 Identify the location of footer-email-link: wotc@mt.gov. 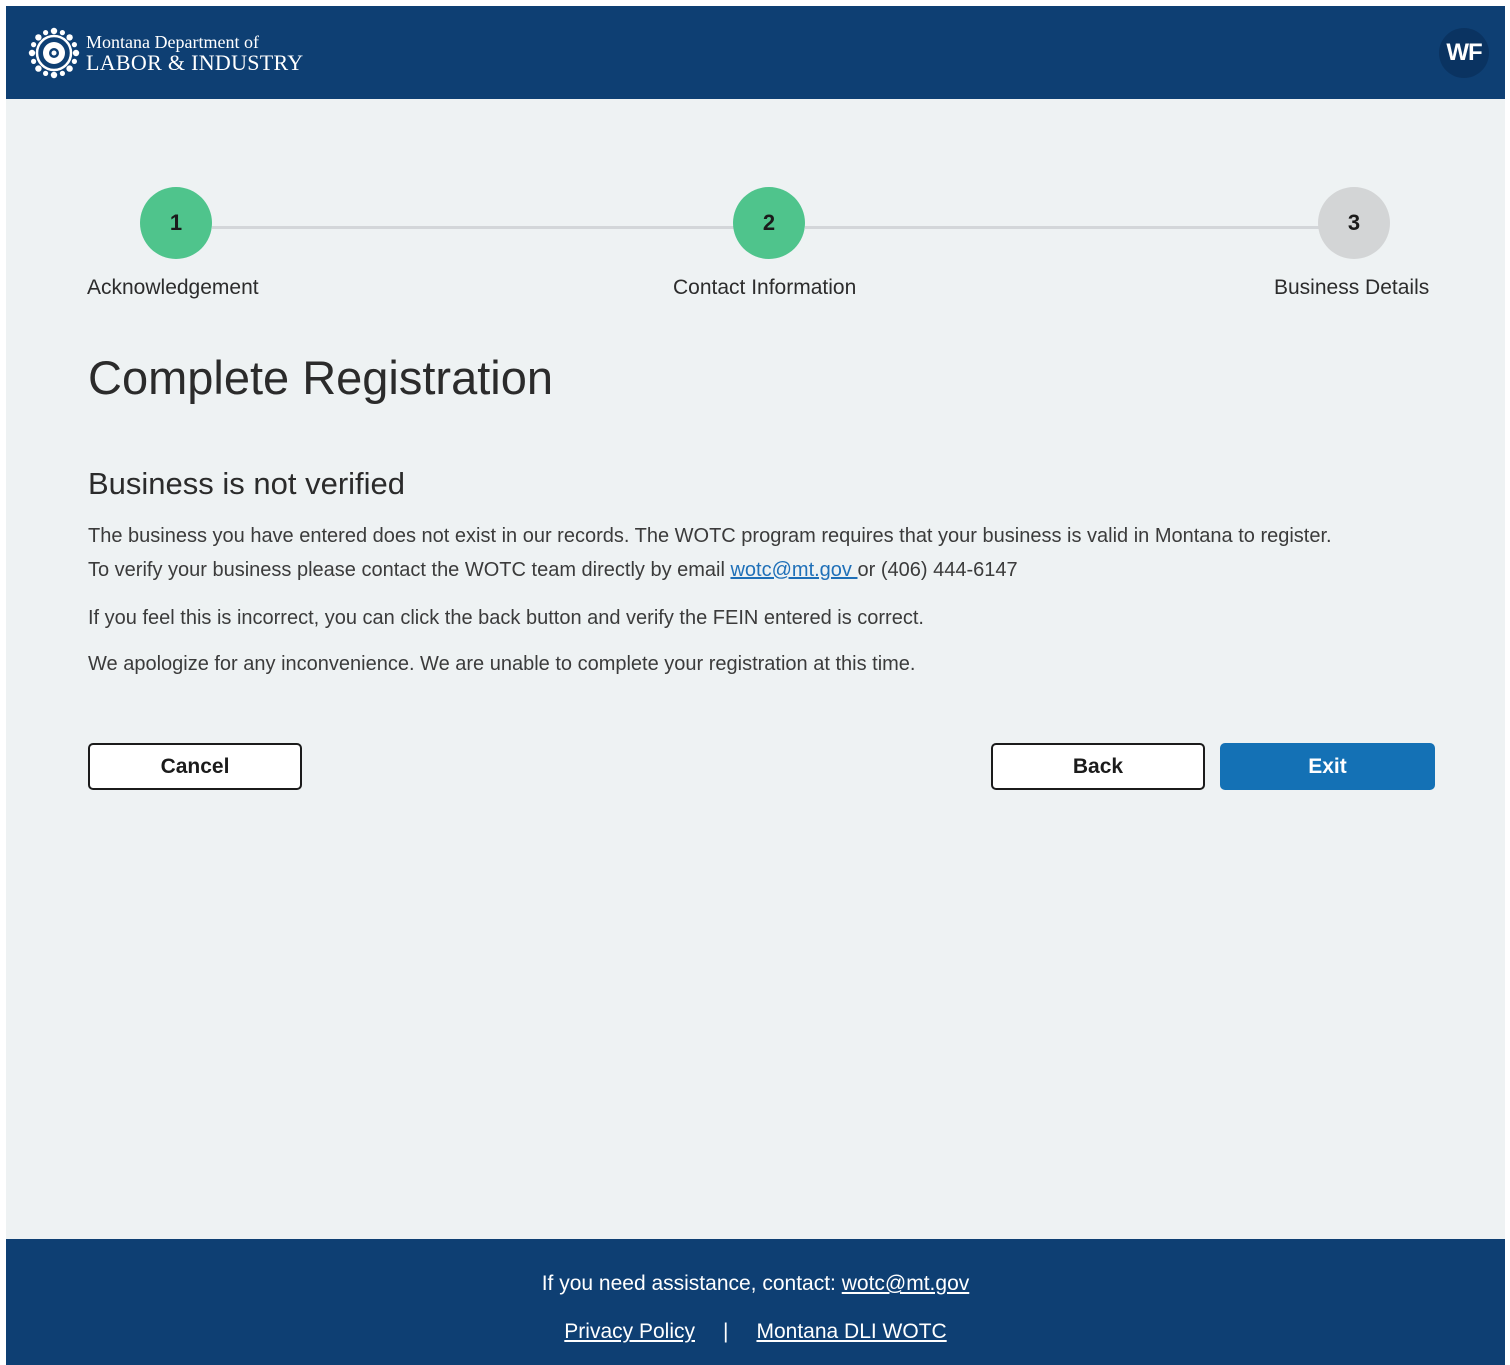
(906, 1283).